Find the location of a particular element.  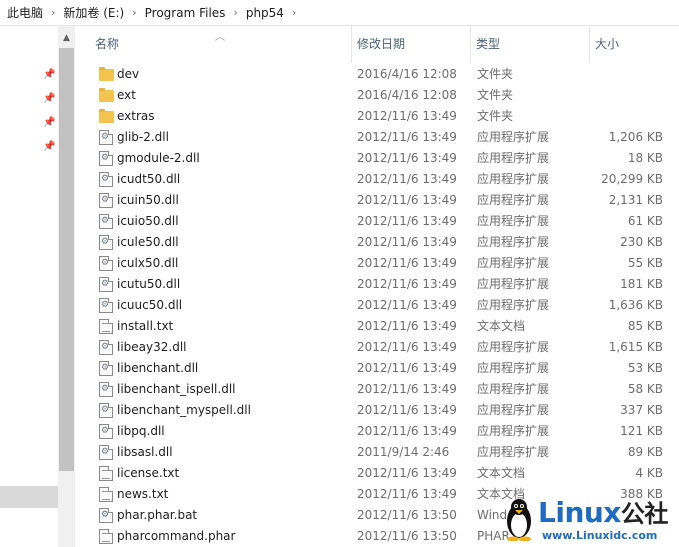

file-size: 55 KB is located at coordinates (645, 263).